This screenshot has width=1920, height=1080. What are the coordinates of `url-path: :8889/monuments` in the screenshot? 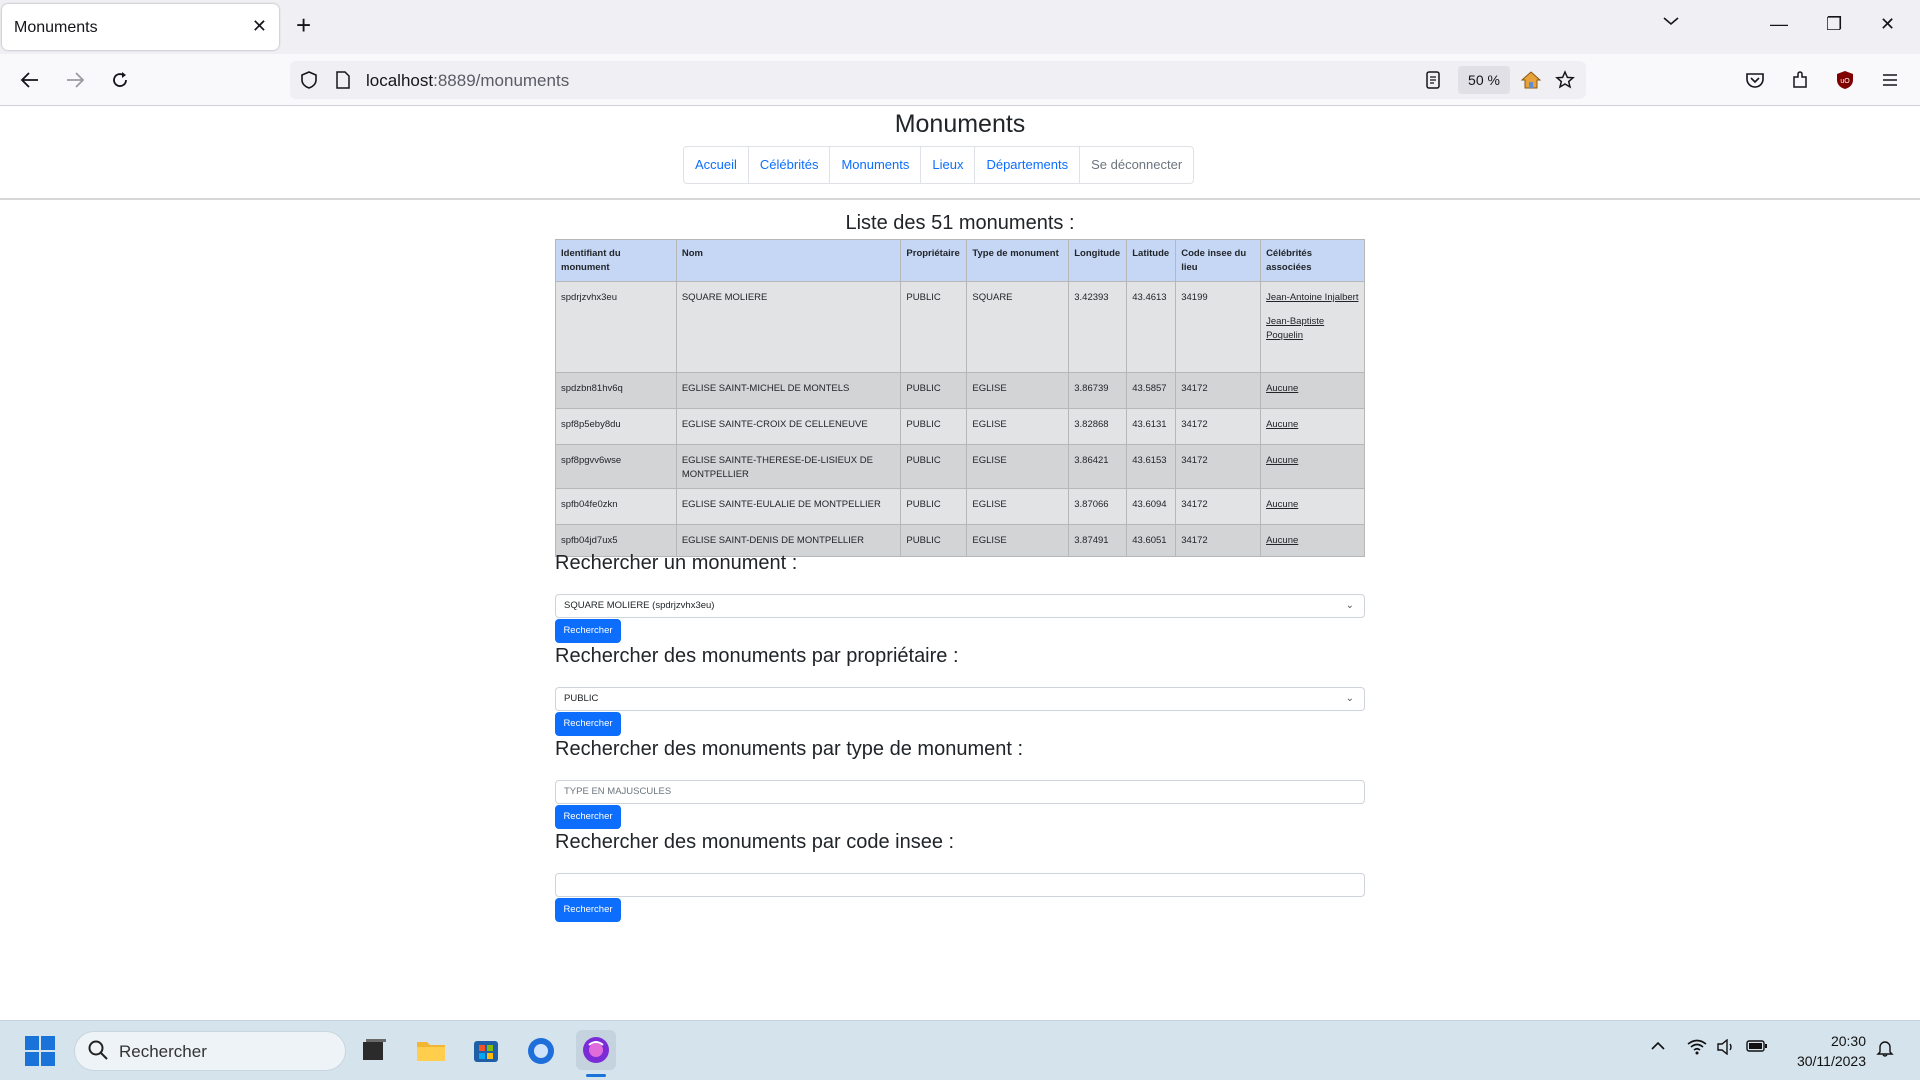 It's located at (501, 80).